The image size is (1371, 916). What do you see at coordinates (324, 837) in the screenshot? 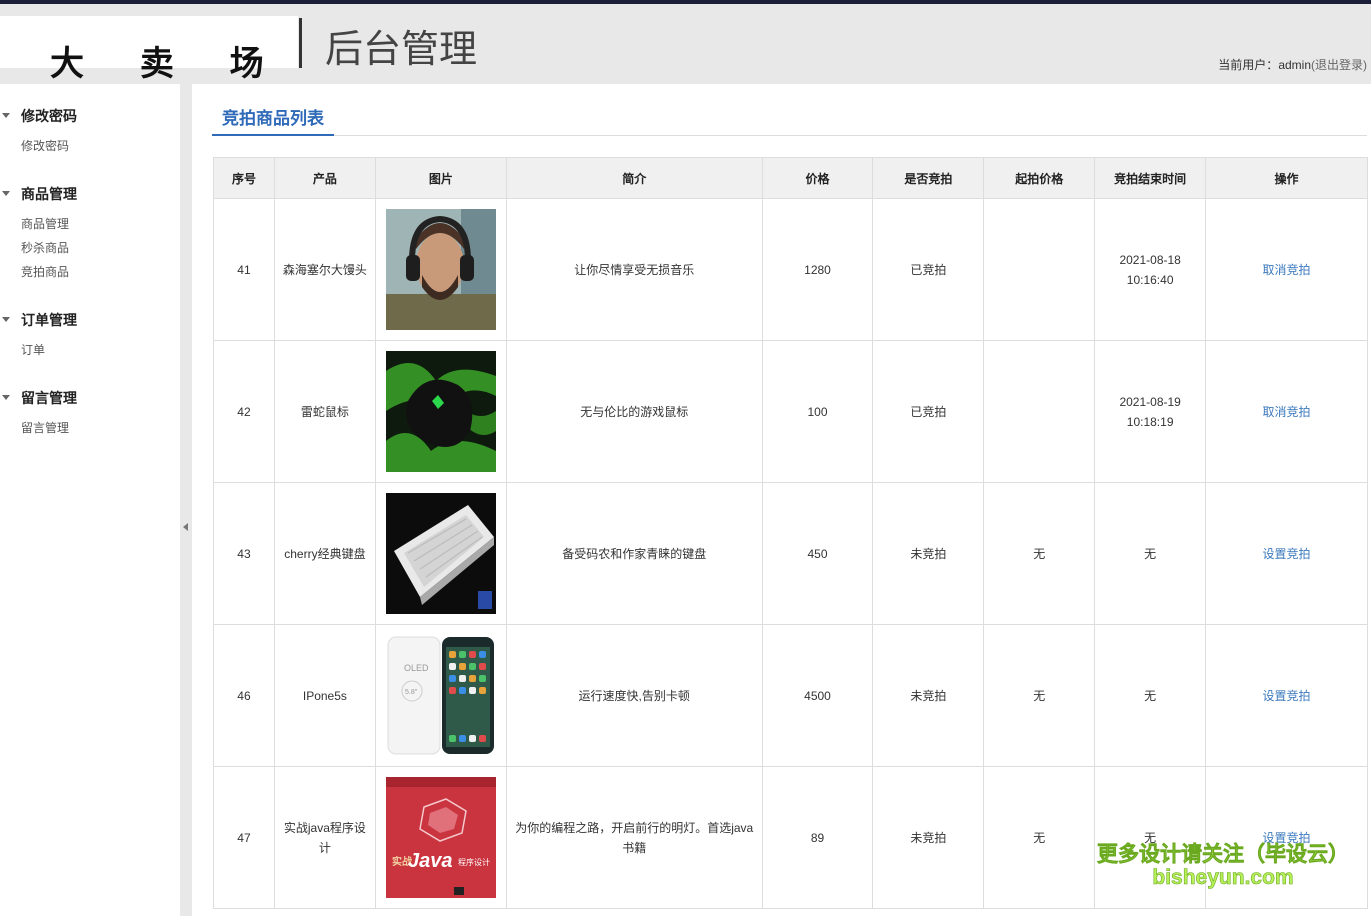
I see `cell-product: 实战java程序设计` at bounding box center [324, 837].